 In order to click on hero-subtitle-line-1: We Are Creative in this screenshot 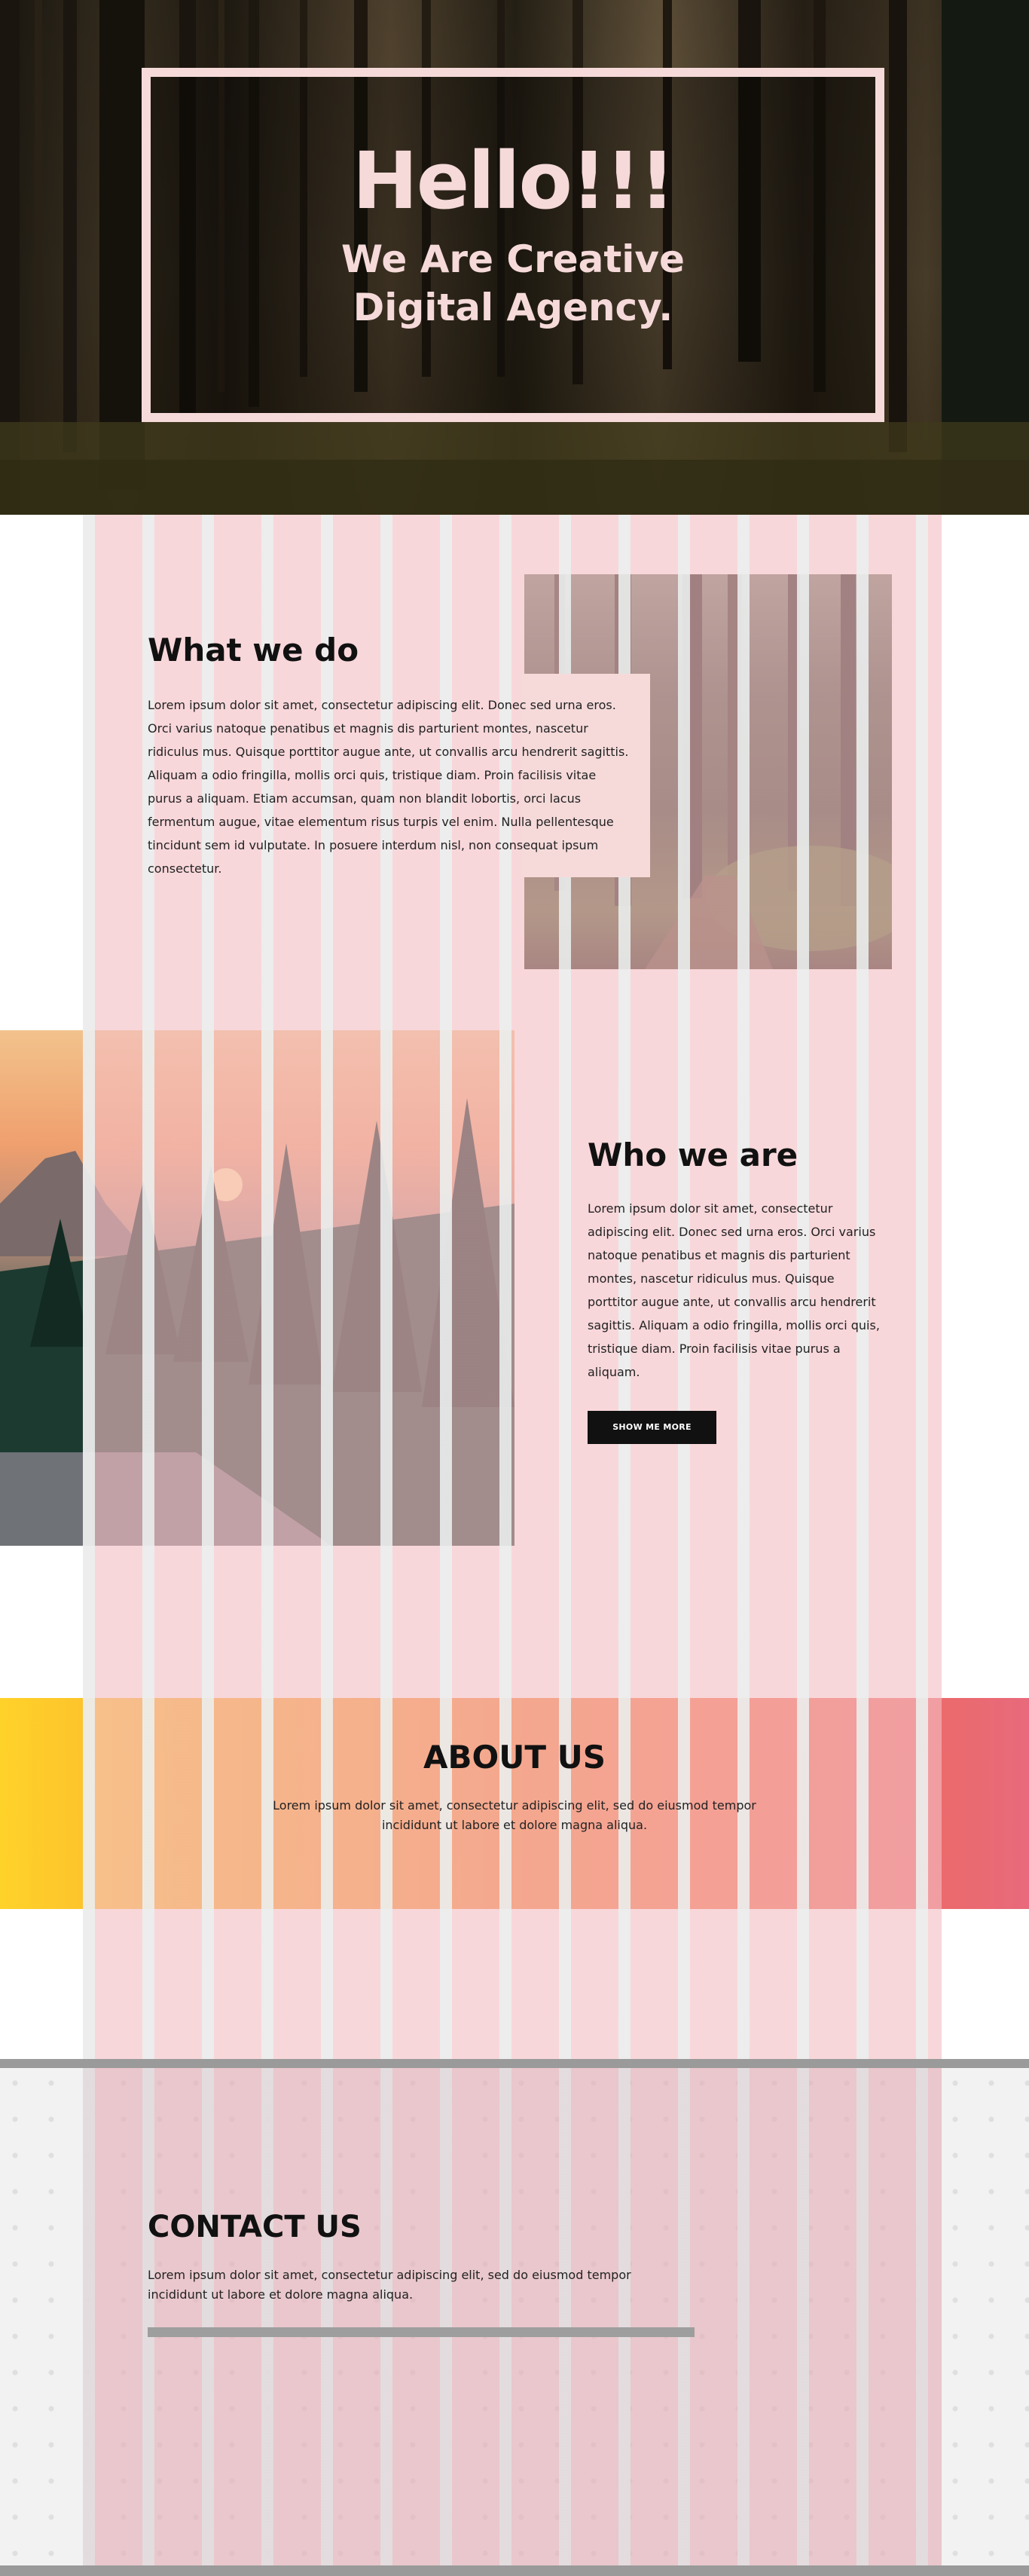, I will do `click(513, 259)`.